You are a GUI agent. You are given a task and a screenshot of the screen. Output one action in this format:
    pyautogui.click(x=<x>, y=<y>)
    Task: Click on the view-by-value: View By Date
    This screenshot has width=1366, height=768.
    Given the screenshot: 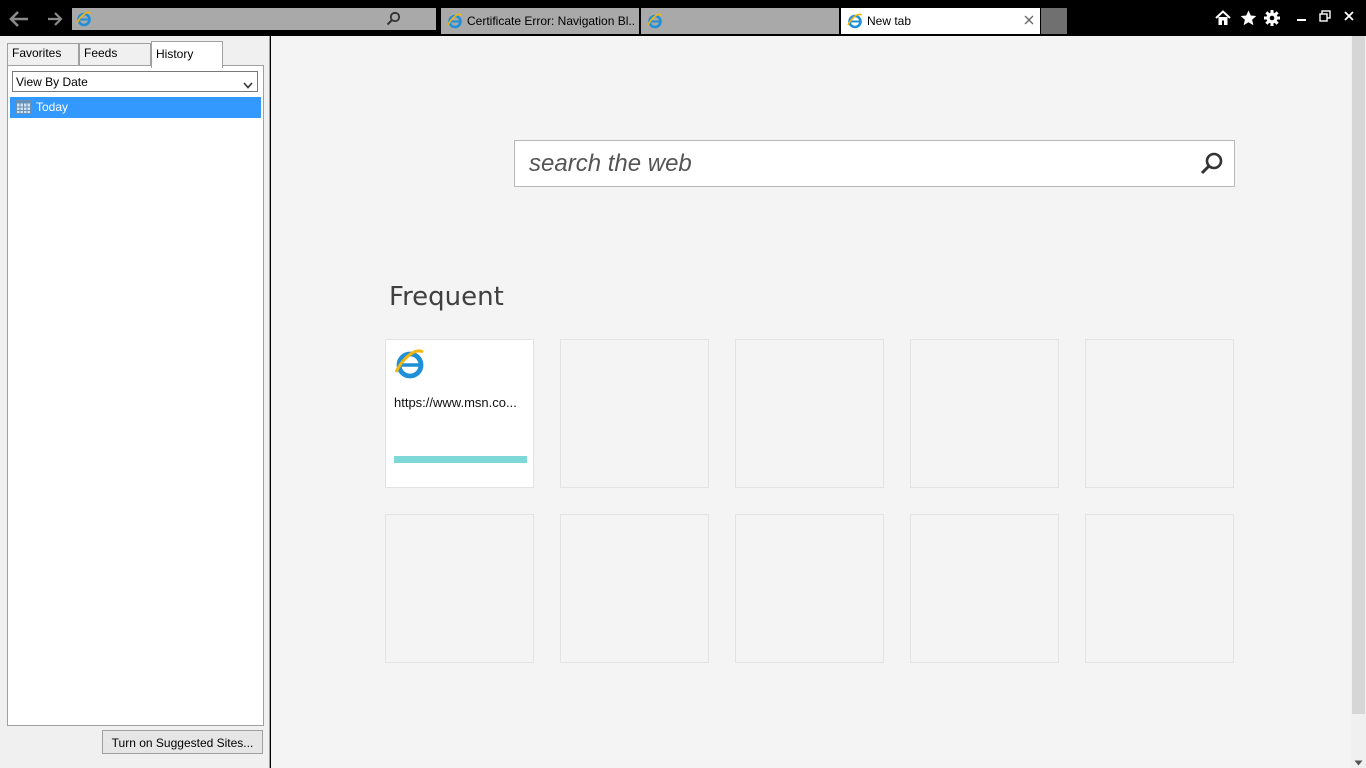 What is the action you would take?
    pyautogui.click(x=52, y=82)
    